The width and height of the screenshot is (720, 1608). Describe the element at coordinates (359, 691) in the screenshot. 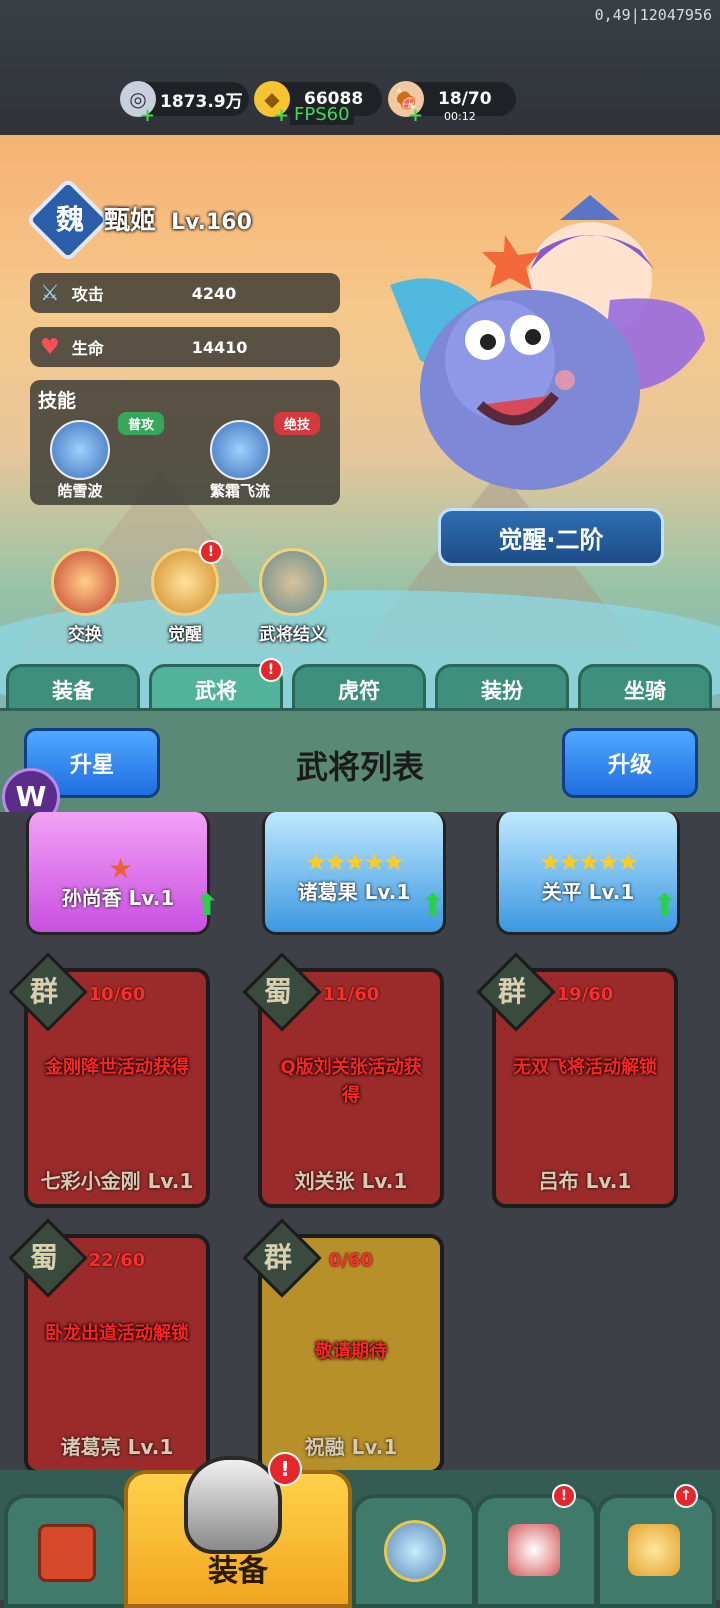

I see `tab-label: 虎符` at that location.